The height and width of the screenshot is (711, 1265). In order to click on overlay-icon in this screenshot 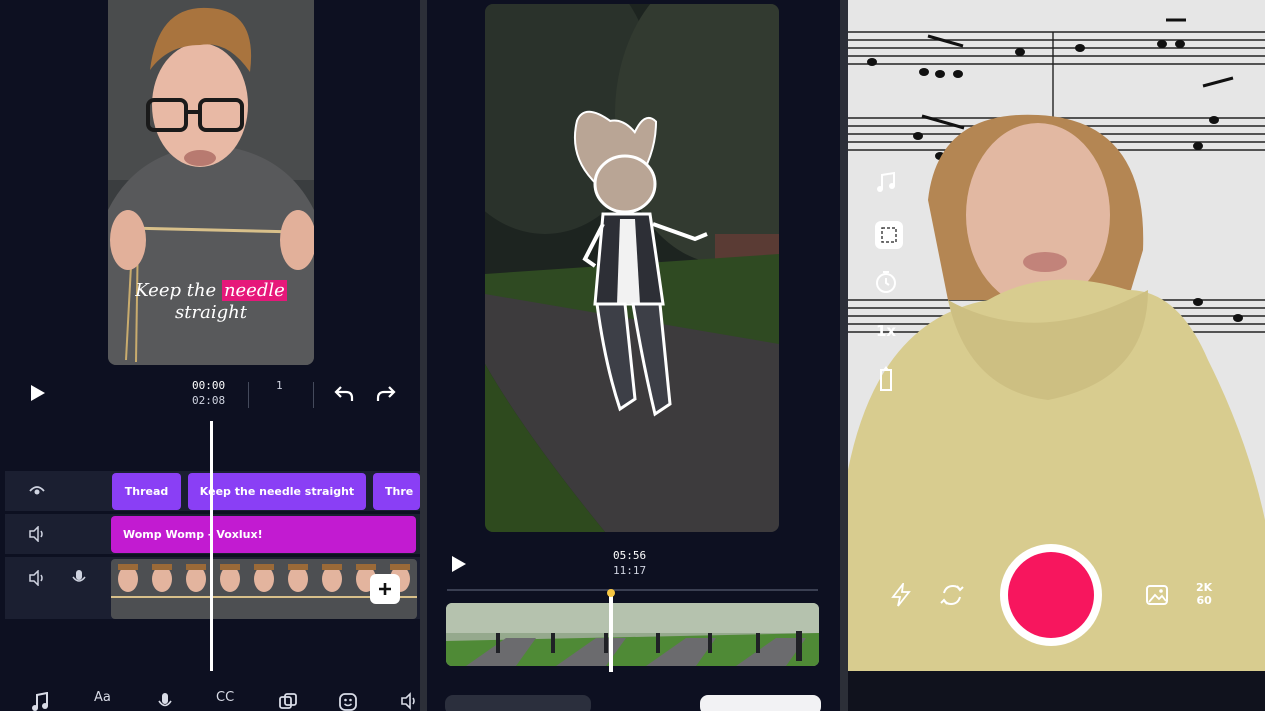, I will do `click(288, 701)`.